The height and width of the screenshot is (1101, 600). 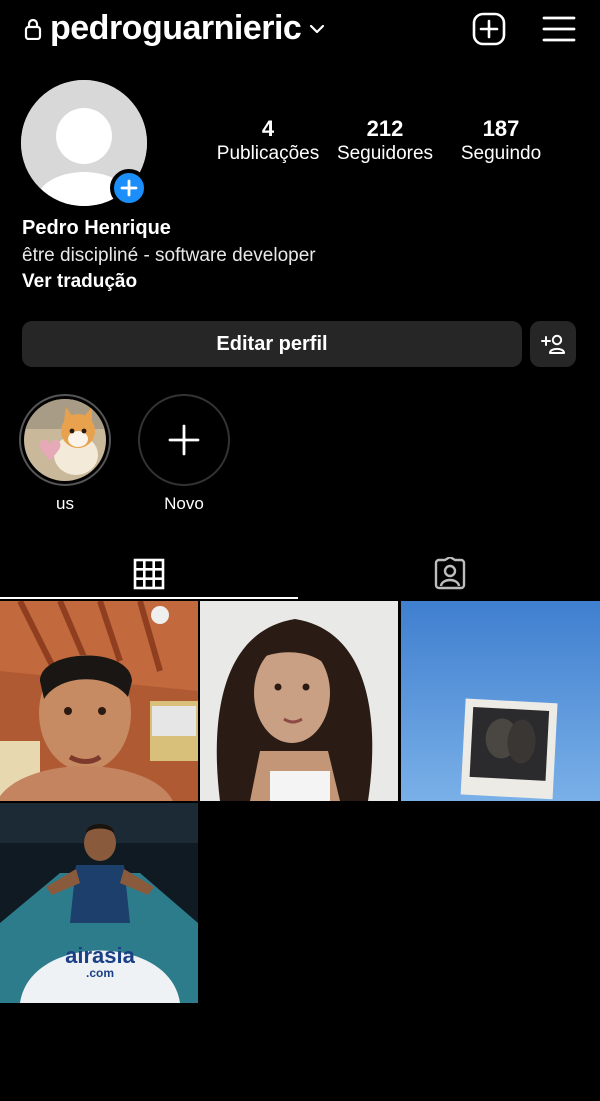 I want to click on chevron-down-icon, so click(x=317, y=28).